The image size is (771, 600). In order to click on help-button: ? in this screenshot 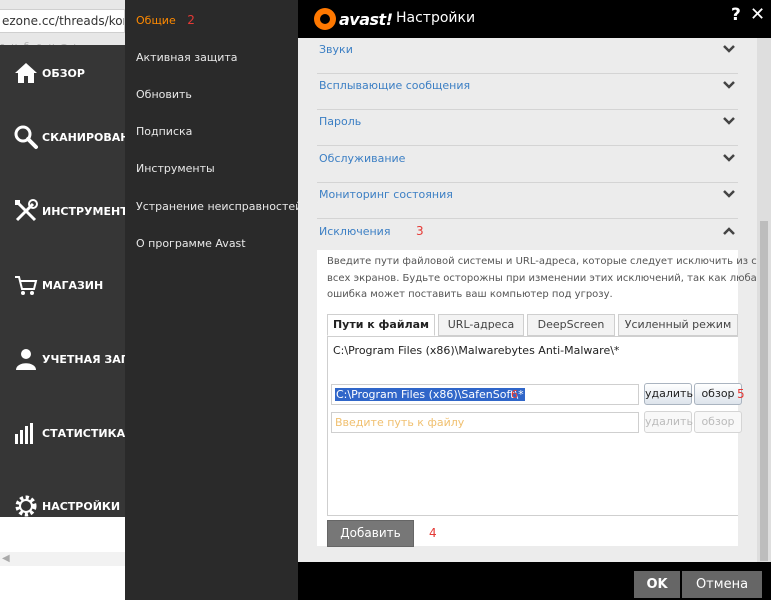, I will do `click(736, 15)`.